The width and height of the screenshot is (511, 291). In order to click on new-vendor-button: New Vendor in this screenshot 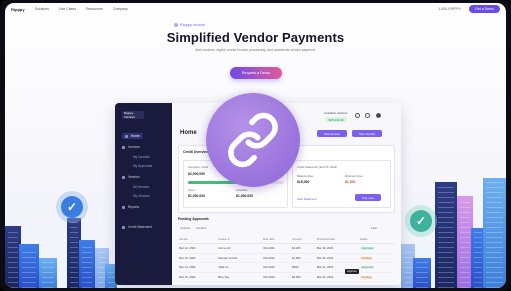, I will do `click(367, 133)`.